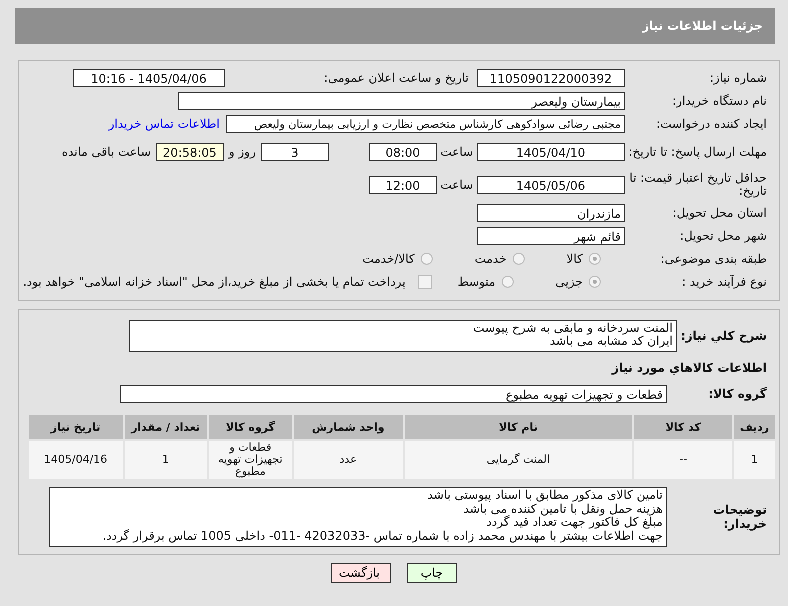 This screenshot has width=788, height=606. Describe the element at coordinates (165, 427) in the screenshot. I see `column-header: تعداد / مقدار` at that location.